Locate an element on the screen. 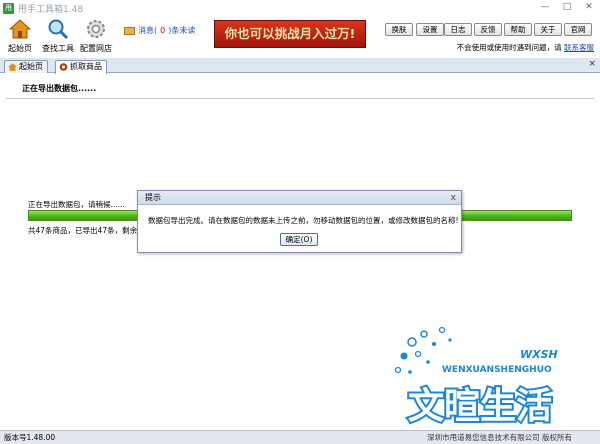  gear-icon is located at coordinates (96, 29).